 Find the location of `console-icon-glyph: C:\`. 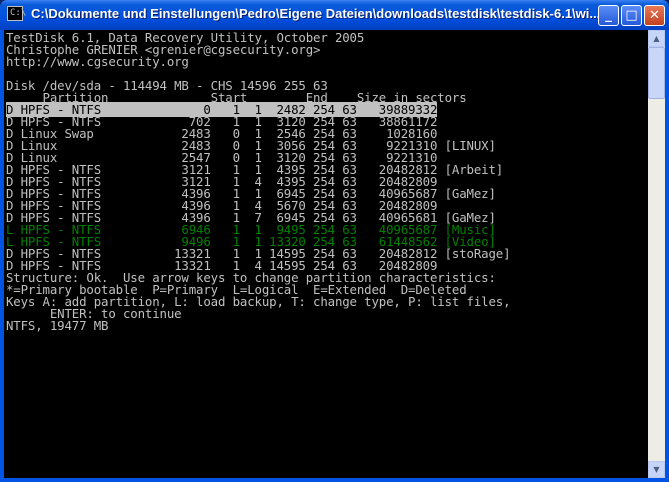

console-icon-glyph: C:\ is located at coordinates (18, 13).